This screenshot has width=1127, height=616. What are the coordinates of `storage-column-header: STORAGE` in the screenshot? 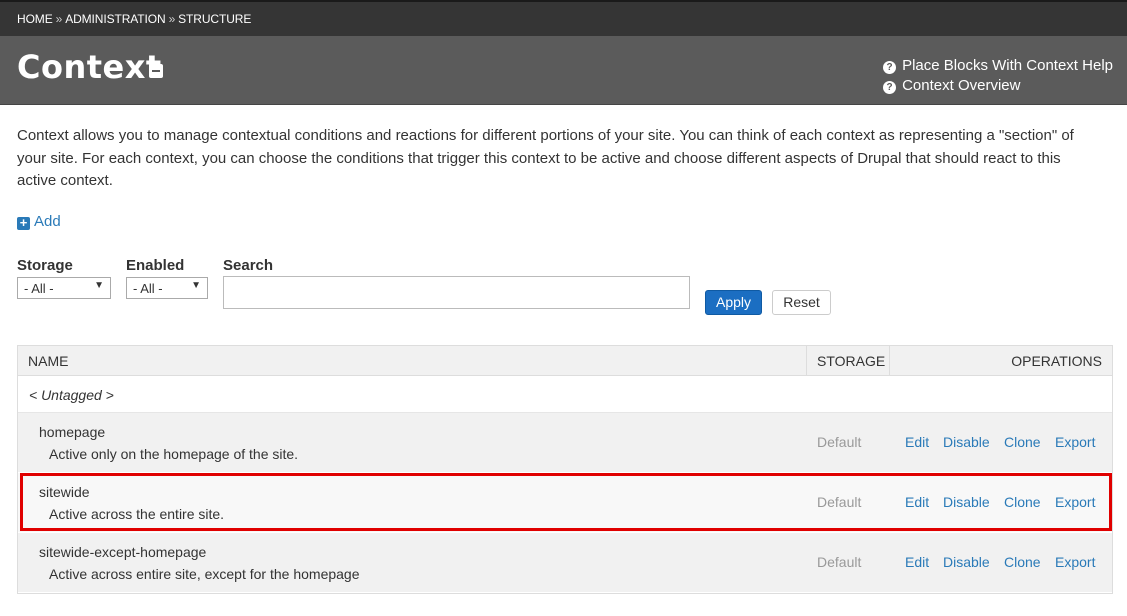 It's located at (851, 361).